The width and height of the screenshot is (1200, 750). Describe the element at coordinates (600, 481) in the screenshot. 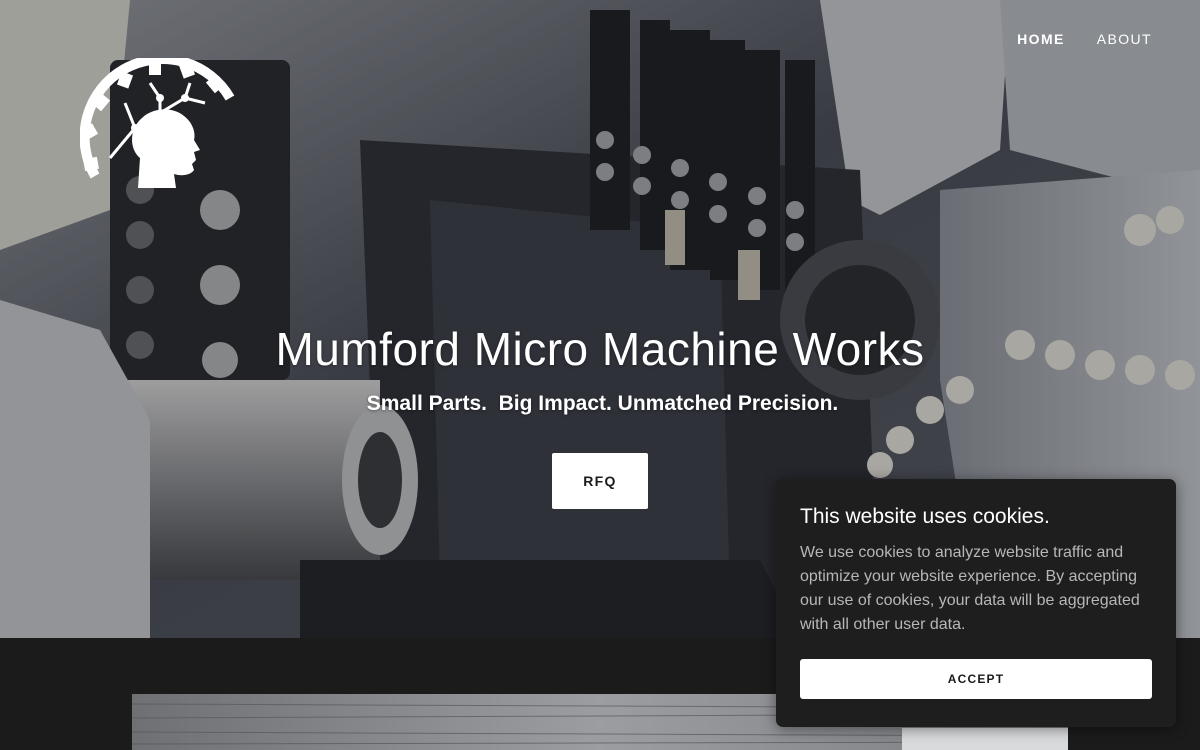

I see `rfq-button: RFQ` at that location.